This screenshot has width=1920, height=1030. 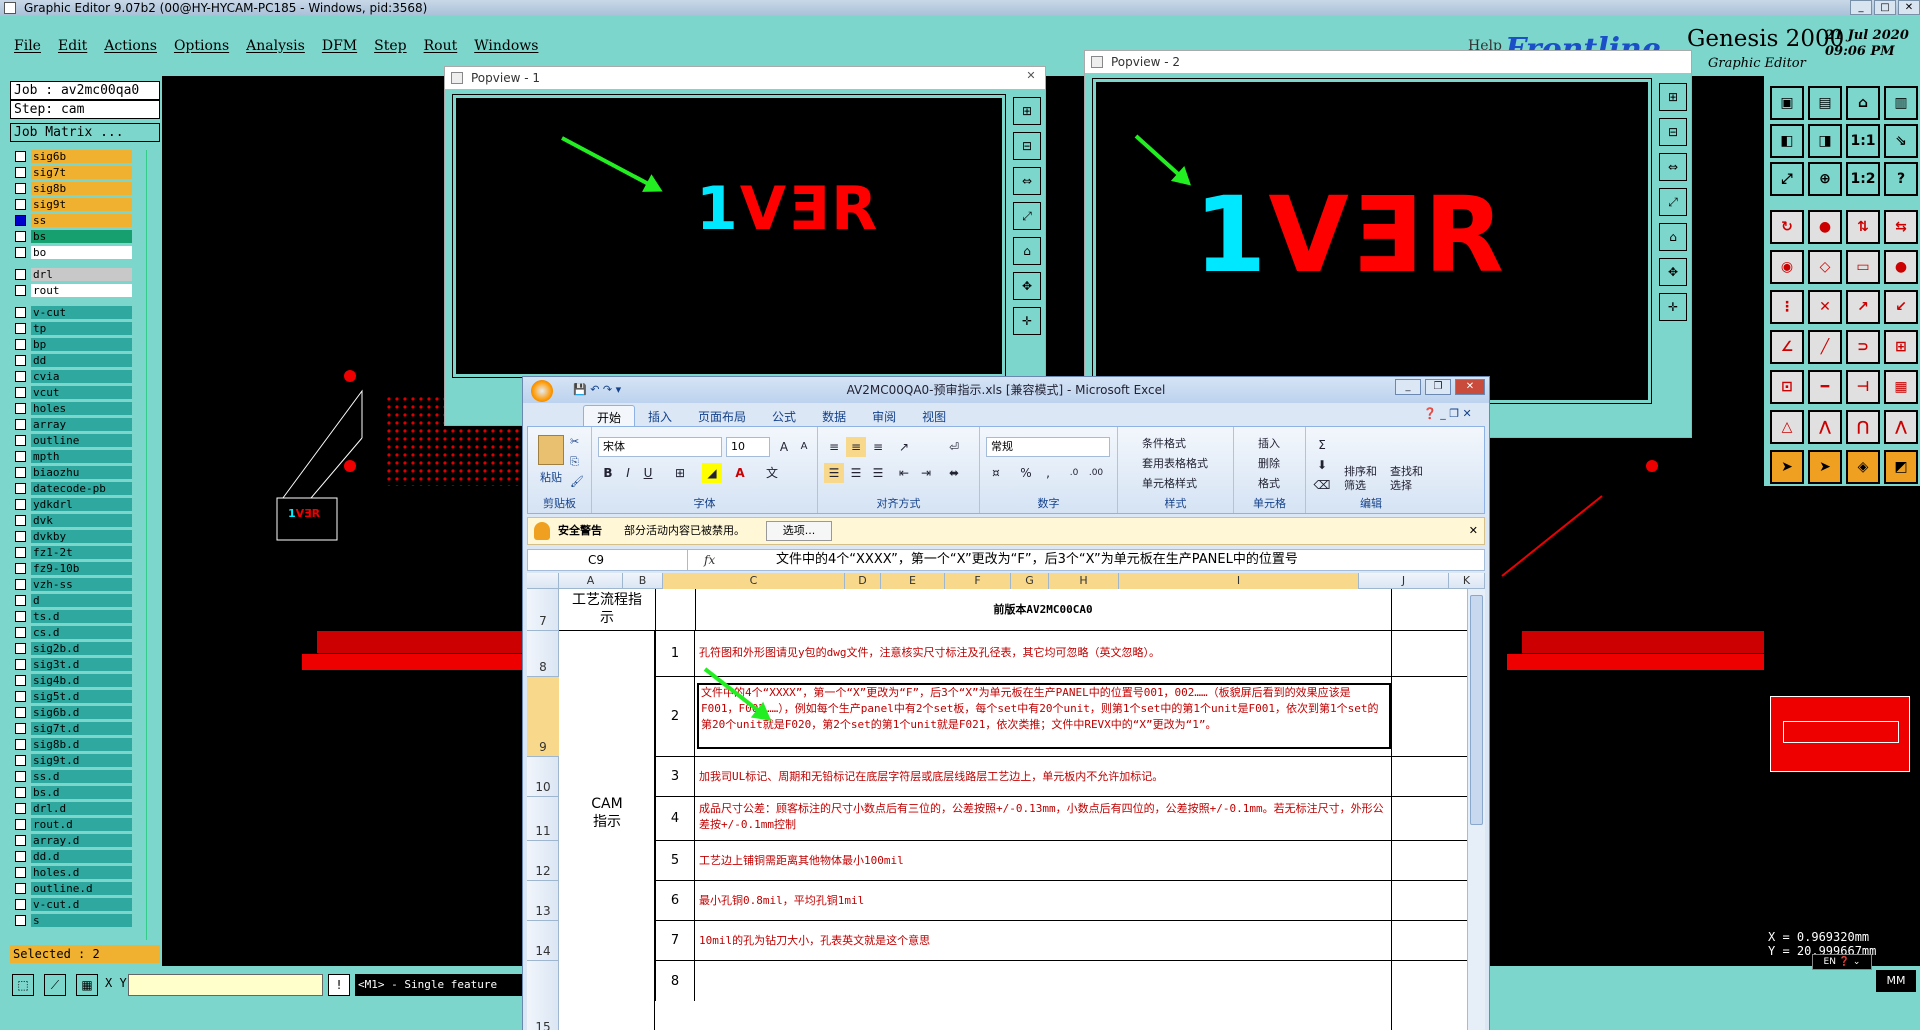 I want to click on select-icon: ⬚, so click(x=23, y=985).